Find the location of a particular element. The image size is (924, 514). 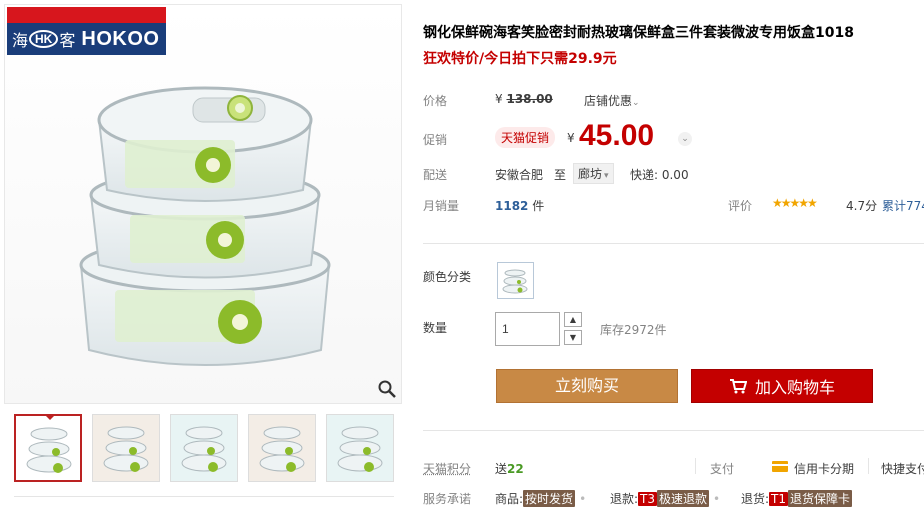

stock-count: 库存2972件 is located at coordinates (633, 330).